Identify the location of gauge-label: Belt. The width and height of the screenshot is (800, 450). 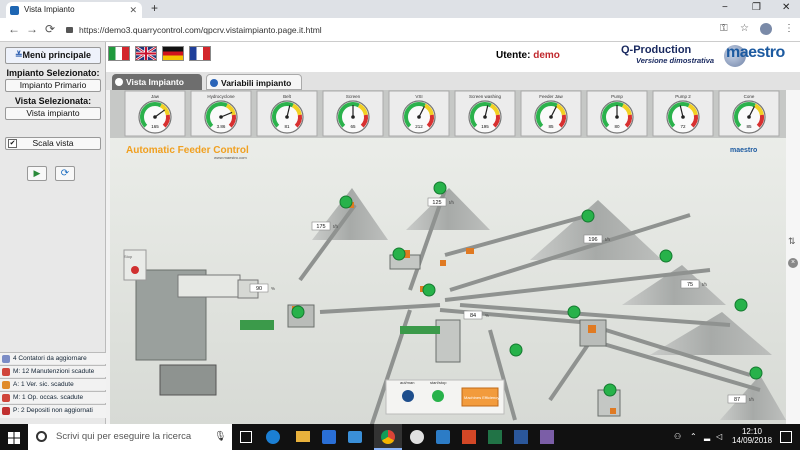
(287, 96).